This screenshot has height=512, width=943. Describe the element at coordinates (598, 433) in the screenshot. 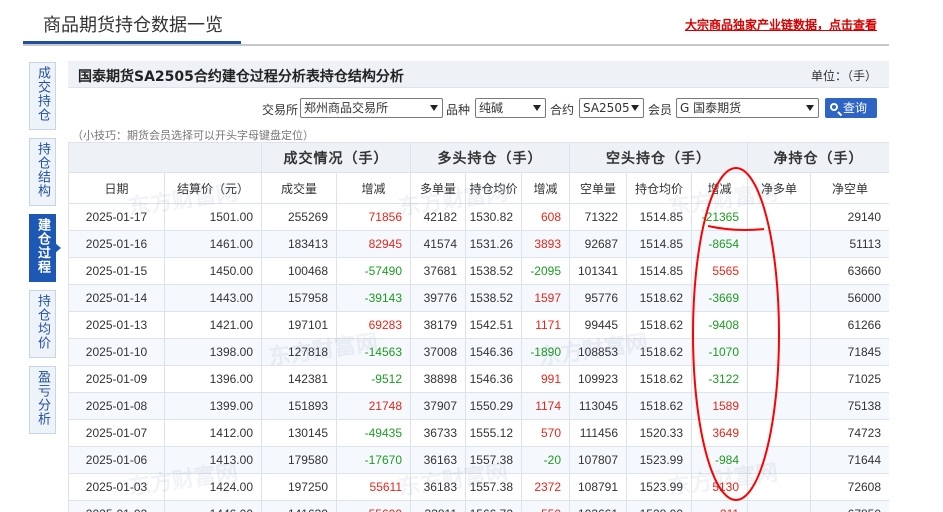

I see `col-short-qty: 111456` at that location.